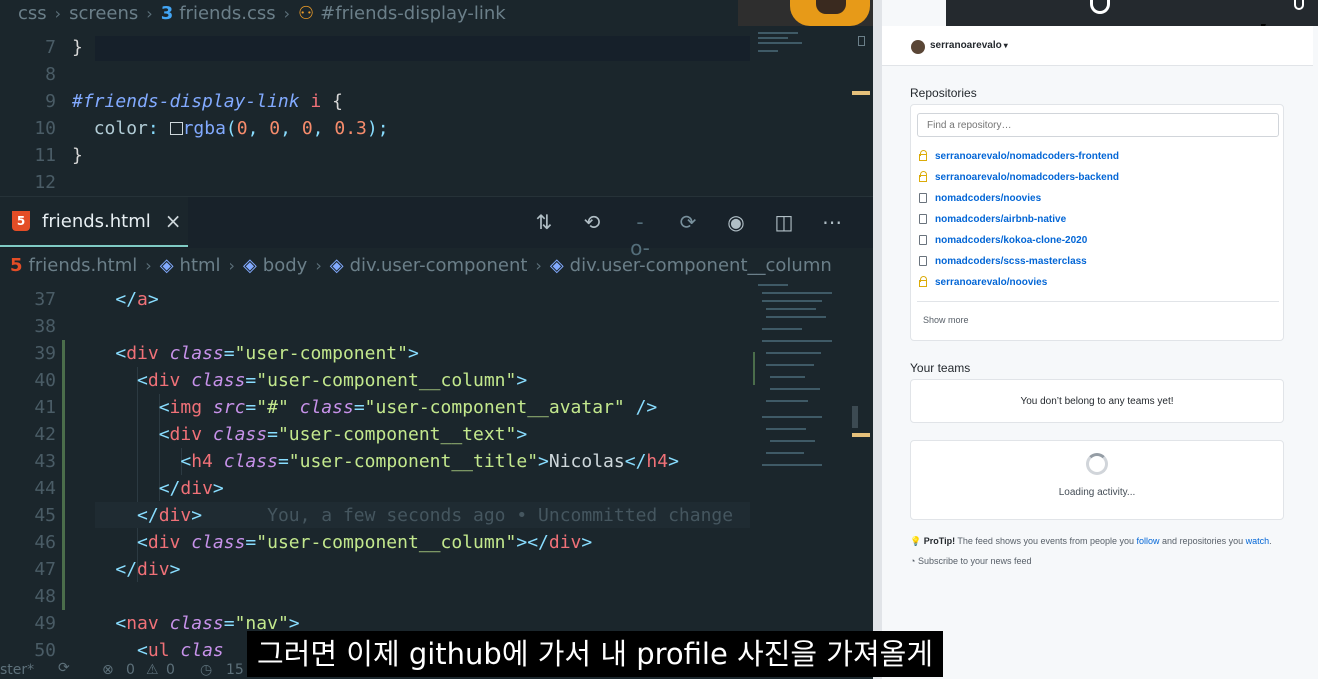  I want to click on teams-message: You don’t belong to any teams yet!, so click(1097, 401).